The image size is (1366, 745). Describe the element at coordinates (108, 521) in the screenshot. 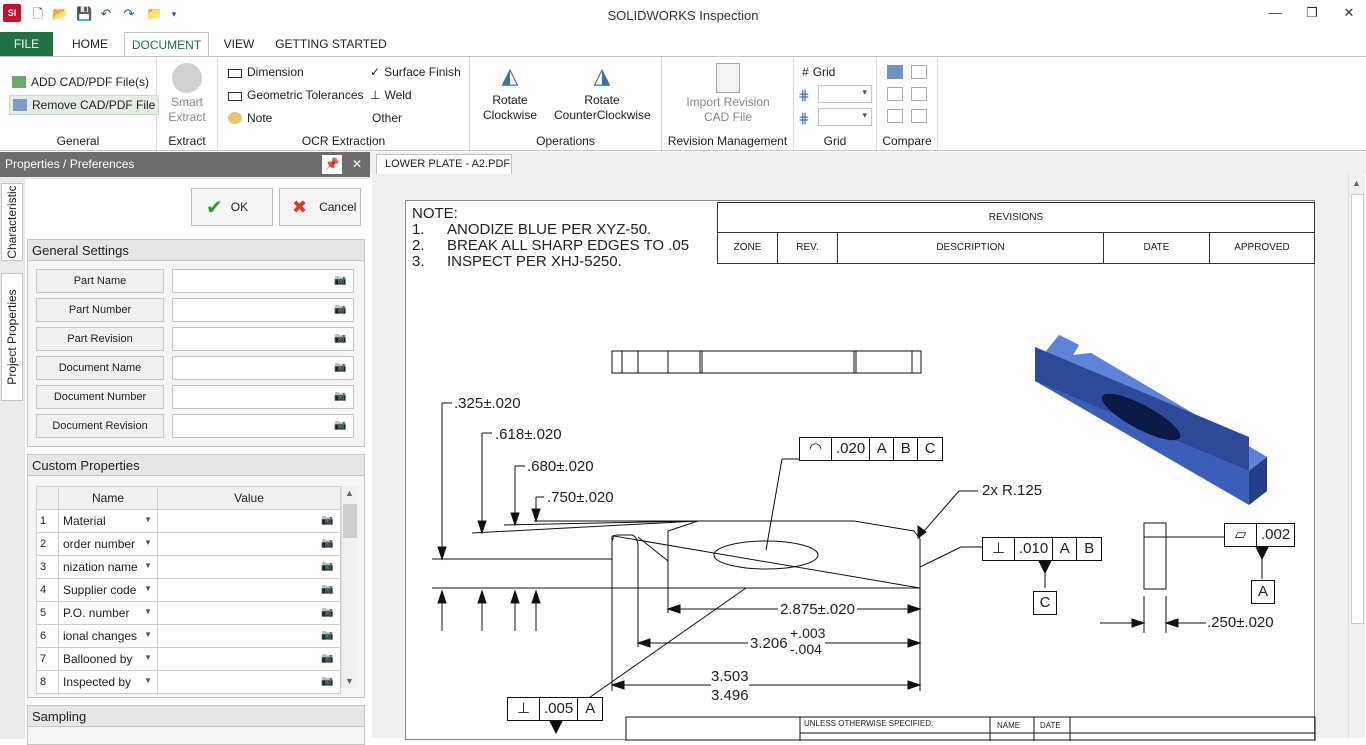

I see `name-cell: Material ▼` at that location.